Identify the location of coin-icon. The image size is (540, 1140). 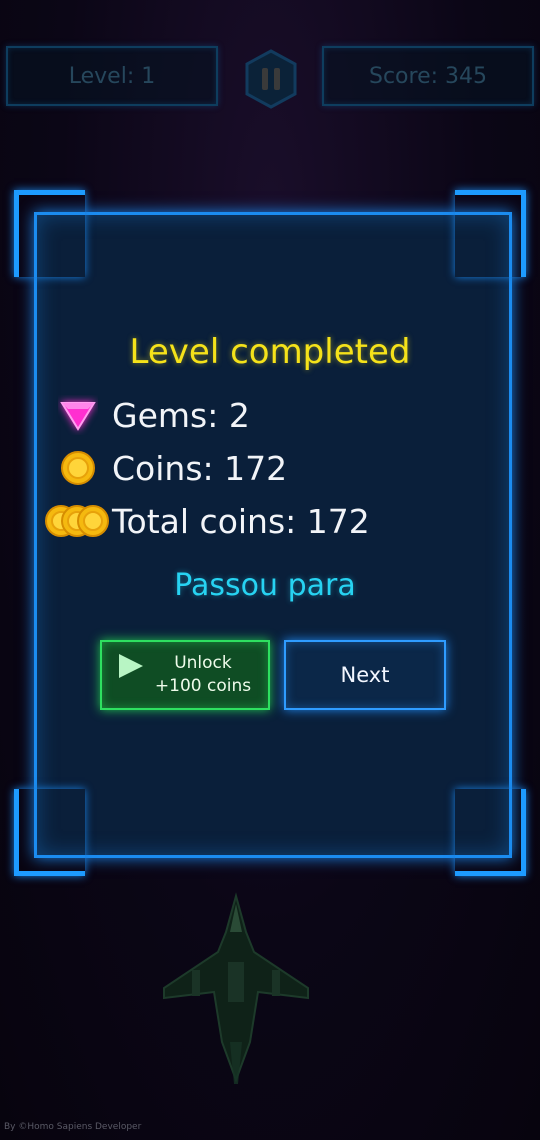
(78, 468).